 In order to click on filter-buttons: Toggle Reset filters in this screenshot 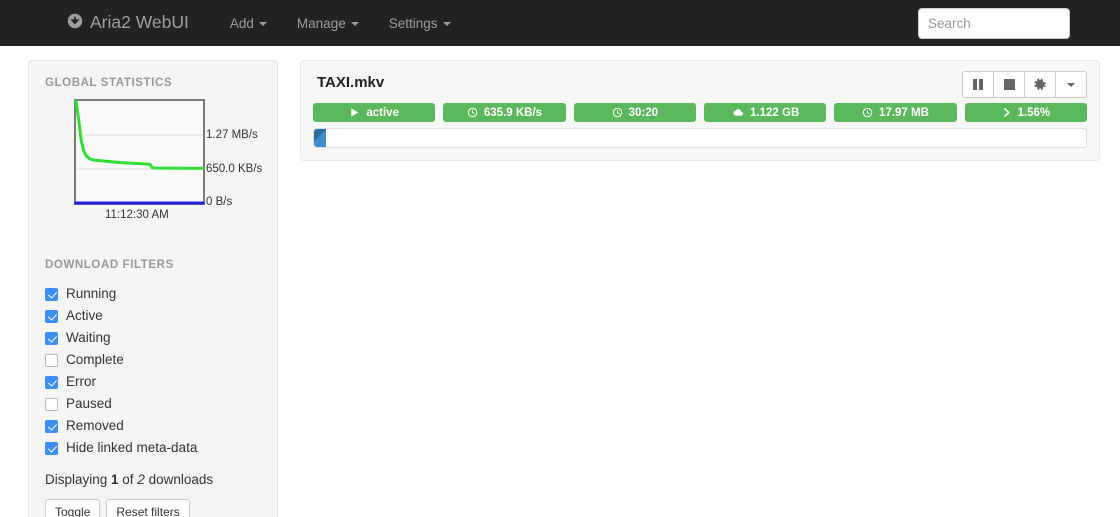, I will do `click(153, 508)`.